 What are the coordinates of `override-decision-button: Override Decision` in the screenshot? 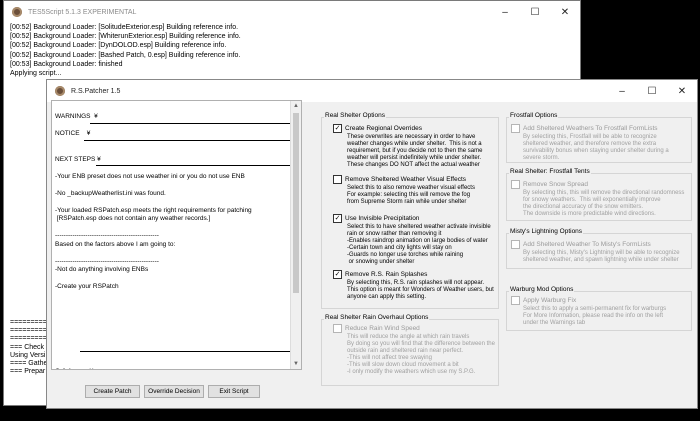 It's located at (174, 391).